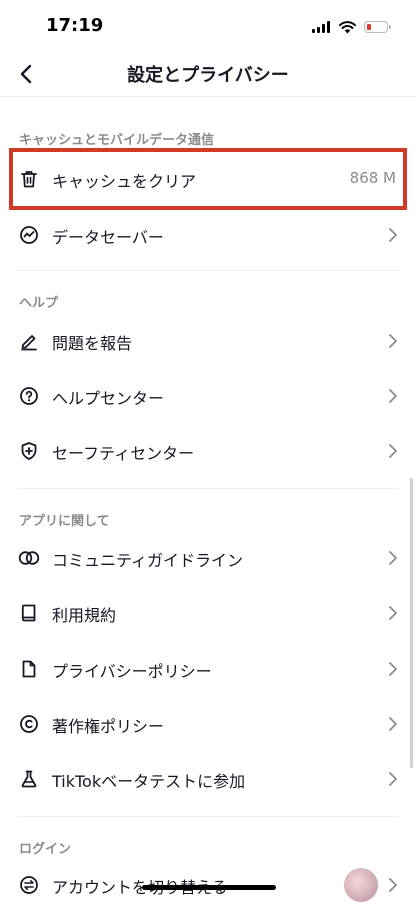 This screenshot has width=416, height=910. Describe the element at coordinates (29, 451) in the screenshot. I see `shield-plus-icon` at that location.